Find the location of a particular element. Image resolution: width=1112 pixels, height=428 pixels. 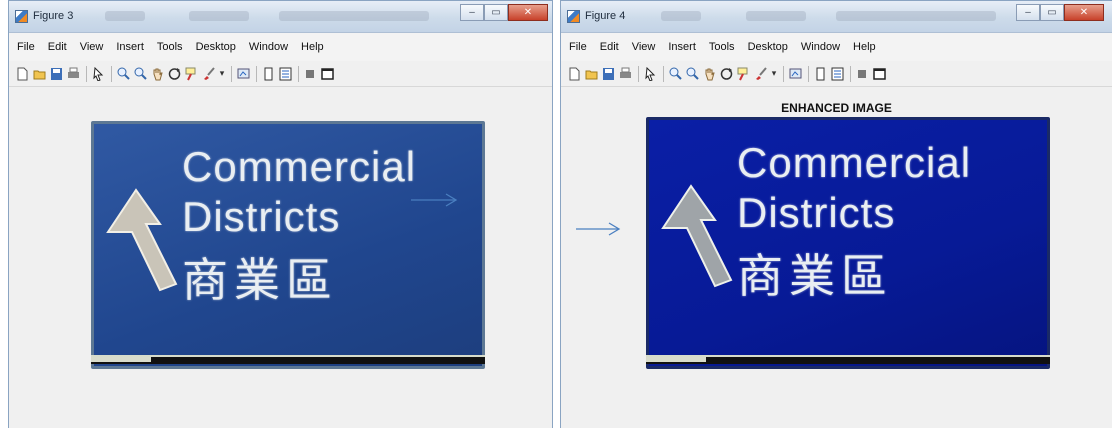

window-title: Figure 4 is located at coordinates (605, 16).